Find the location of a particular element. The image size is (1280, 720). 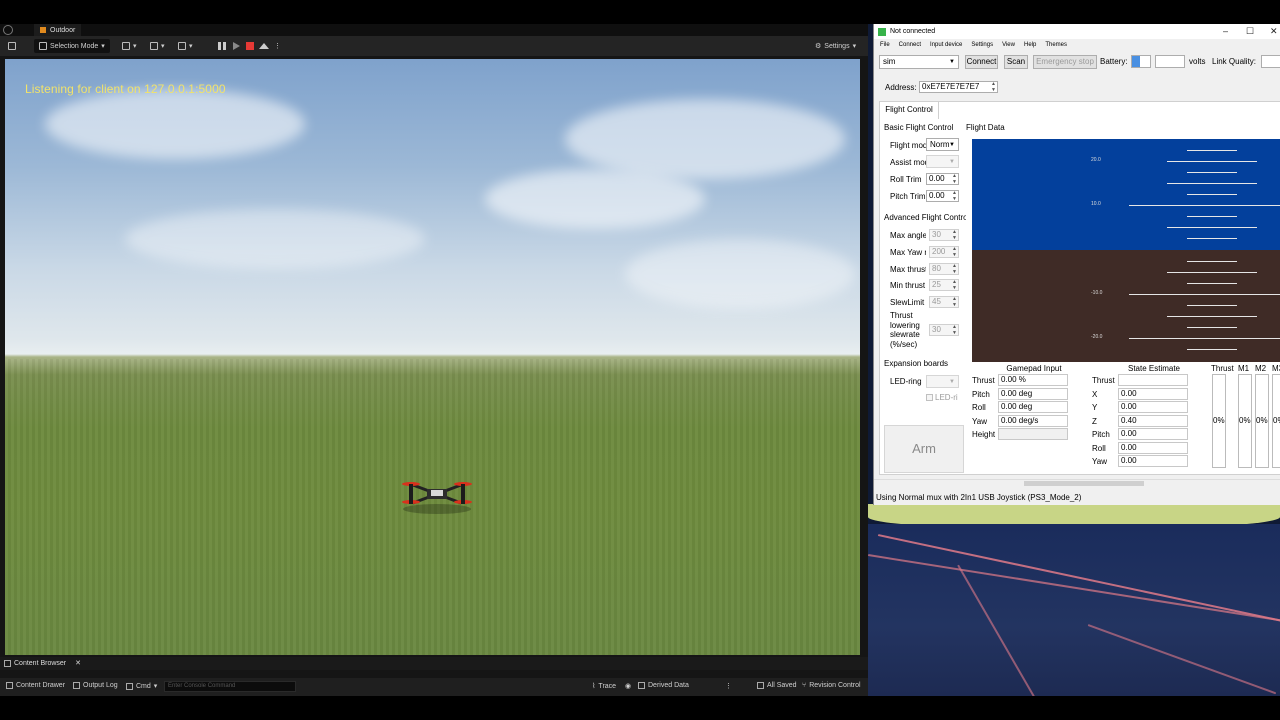

source-control-icon: ⋮ is located at coordinates (728, 686).